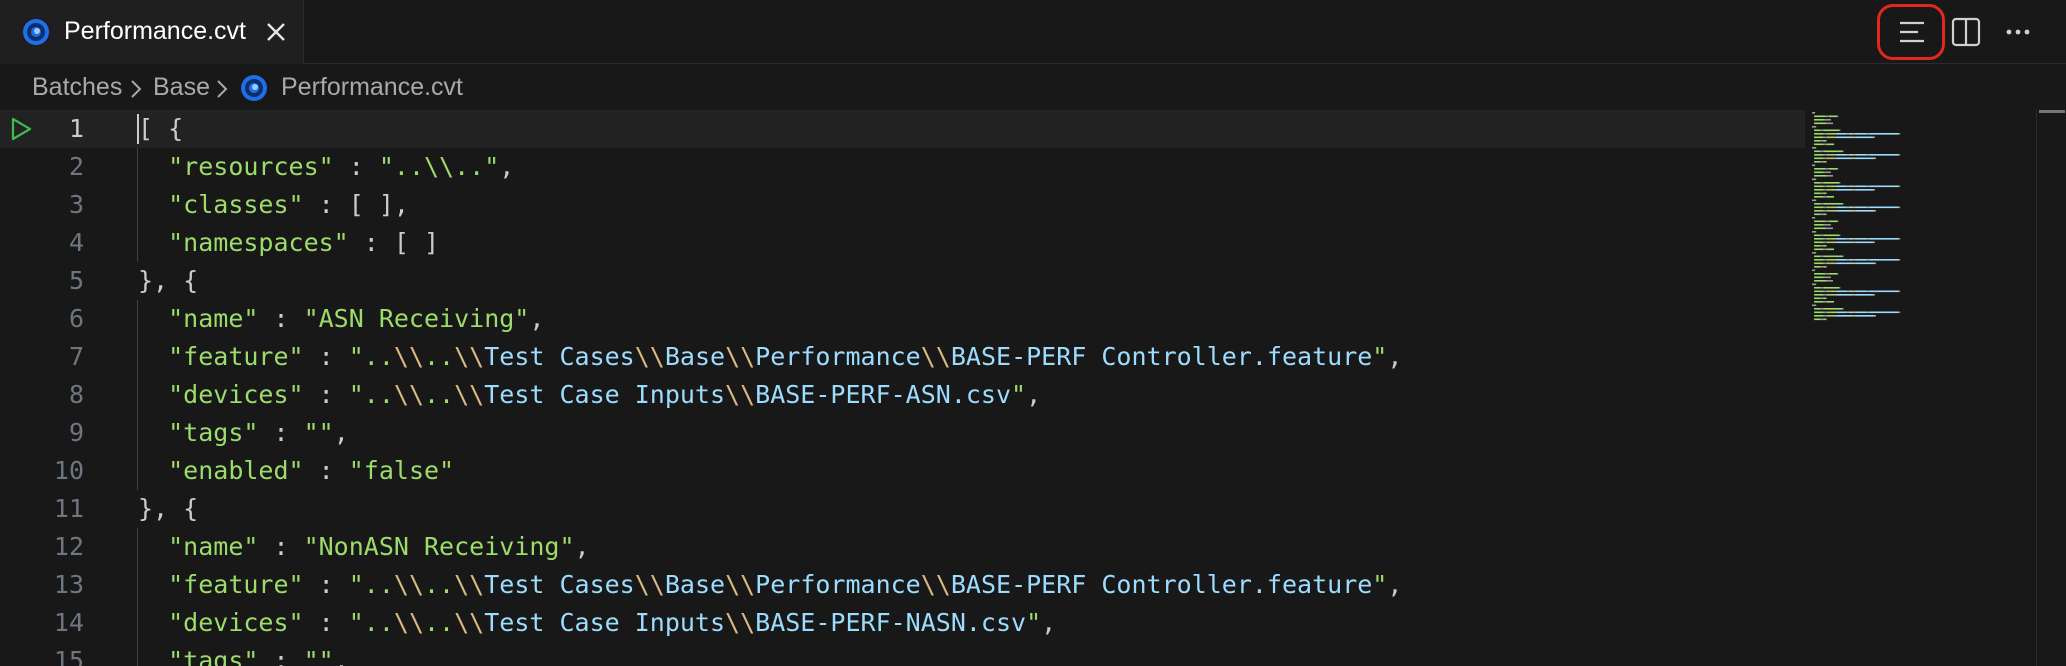 Image resolution: width=2066 pixels, height=666 pixels. I want to click on line-number: 9, so click(76, 432).